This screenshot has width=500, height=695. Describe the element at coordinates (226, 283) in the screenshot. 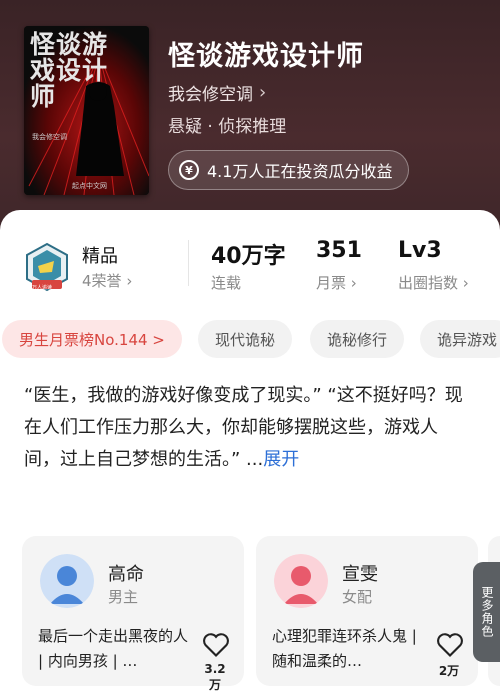

I see `status-label: 连载` at that location.